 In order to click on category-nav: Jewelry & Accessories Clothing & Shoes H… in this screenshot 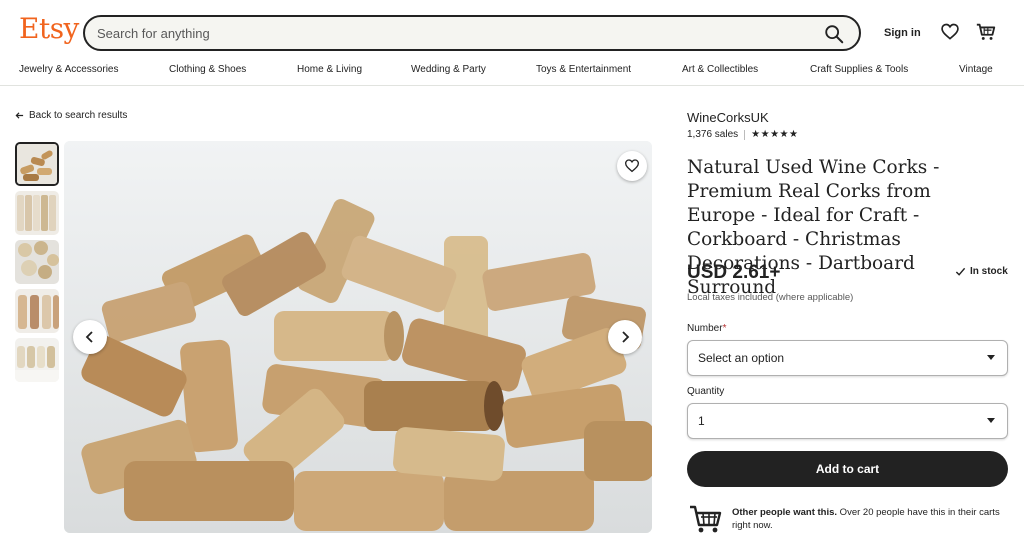, I will do `click(512, 71)`.